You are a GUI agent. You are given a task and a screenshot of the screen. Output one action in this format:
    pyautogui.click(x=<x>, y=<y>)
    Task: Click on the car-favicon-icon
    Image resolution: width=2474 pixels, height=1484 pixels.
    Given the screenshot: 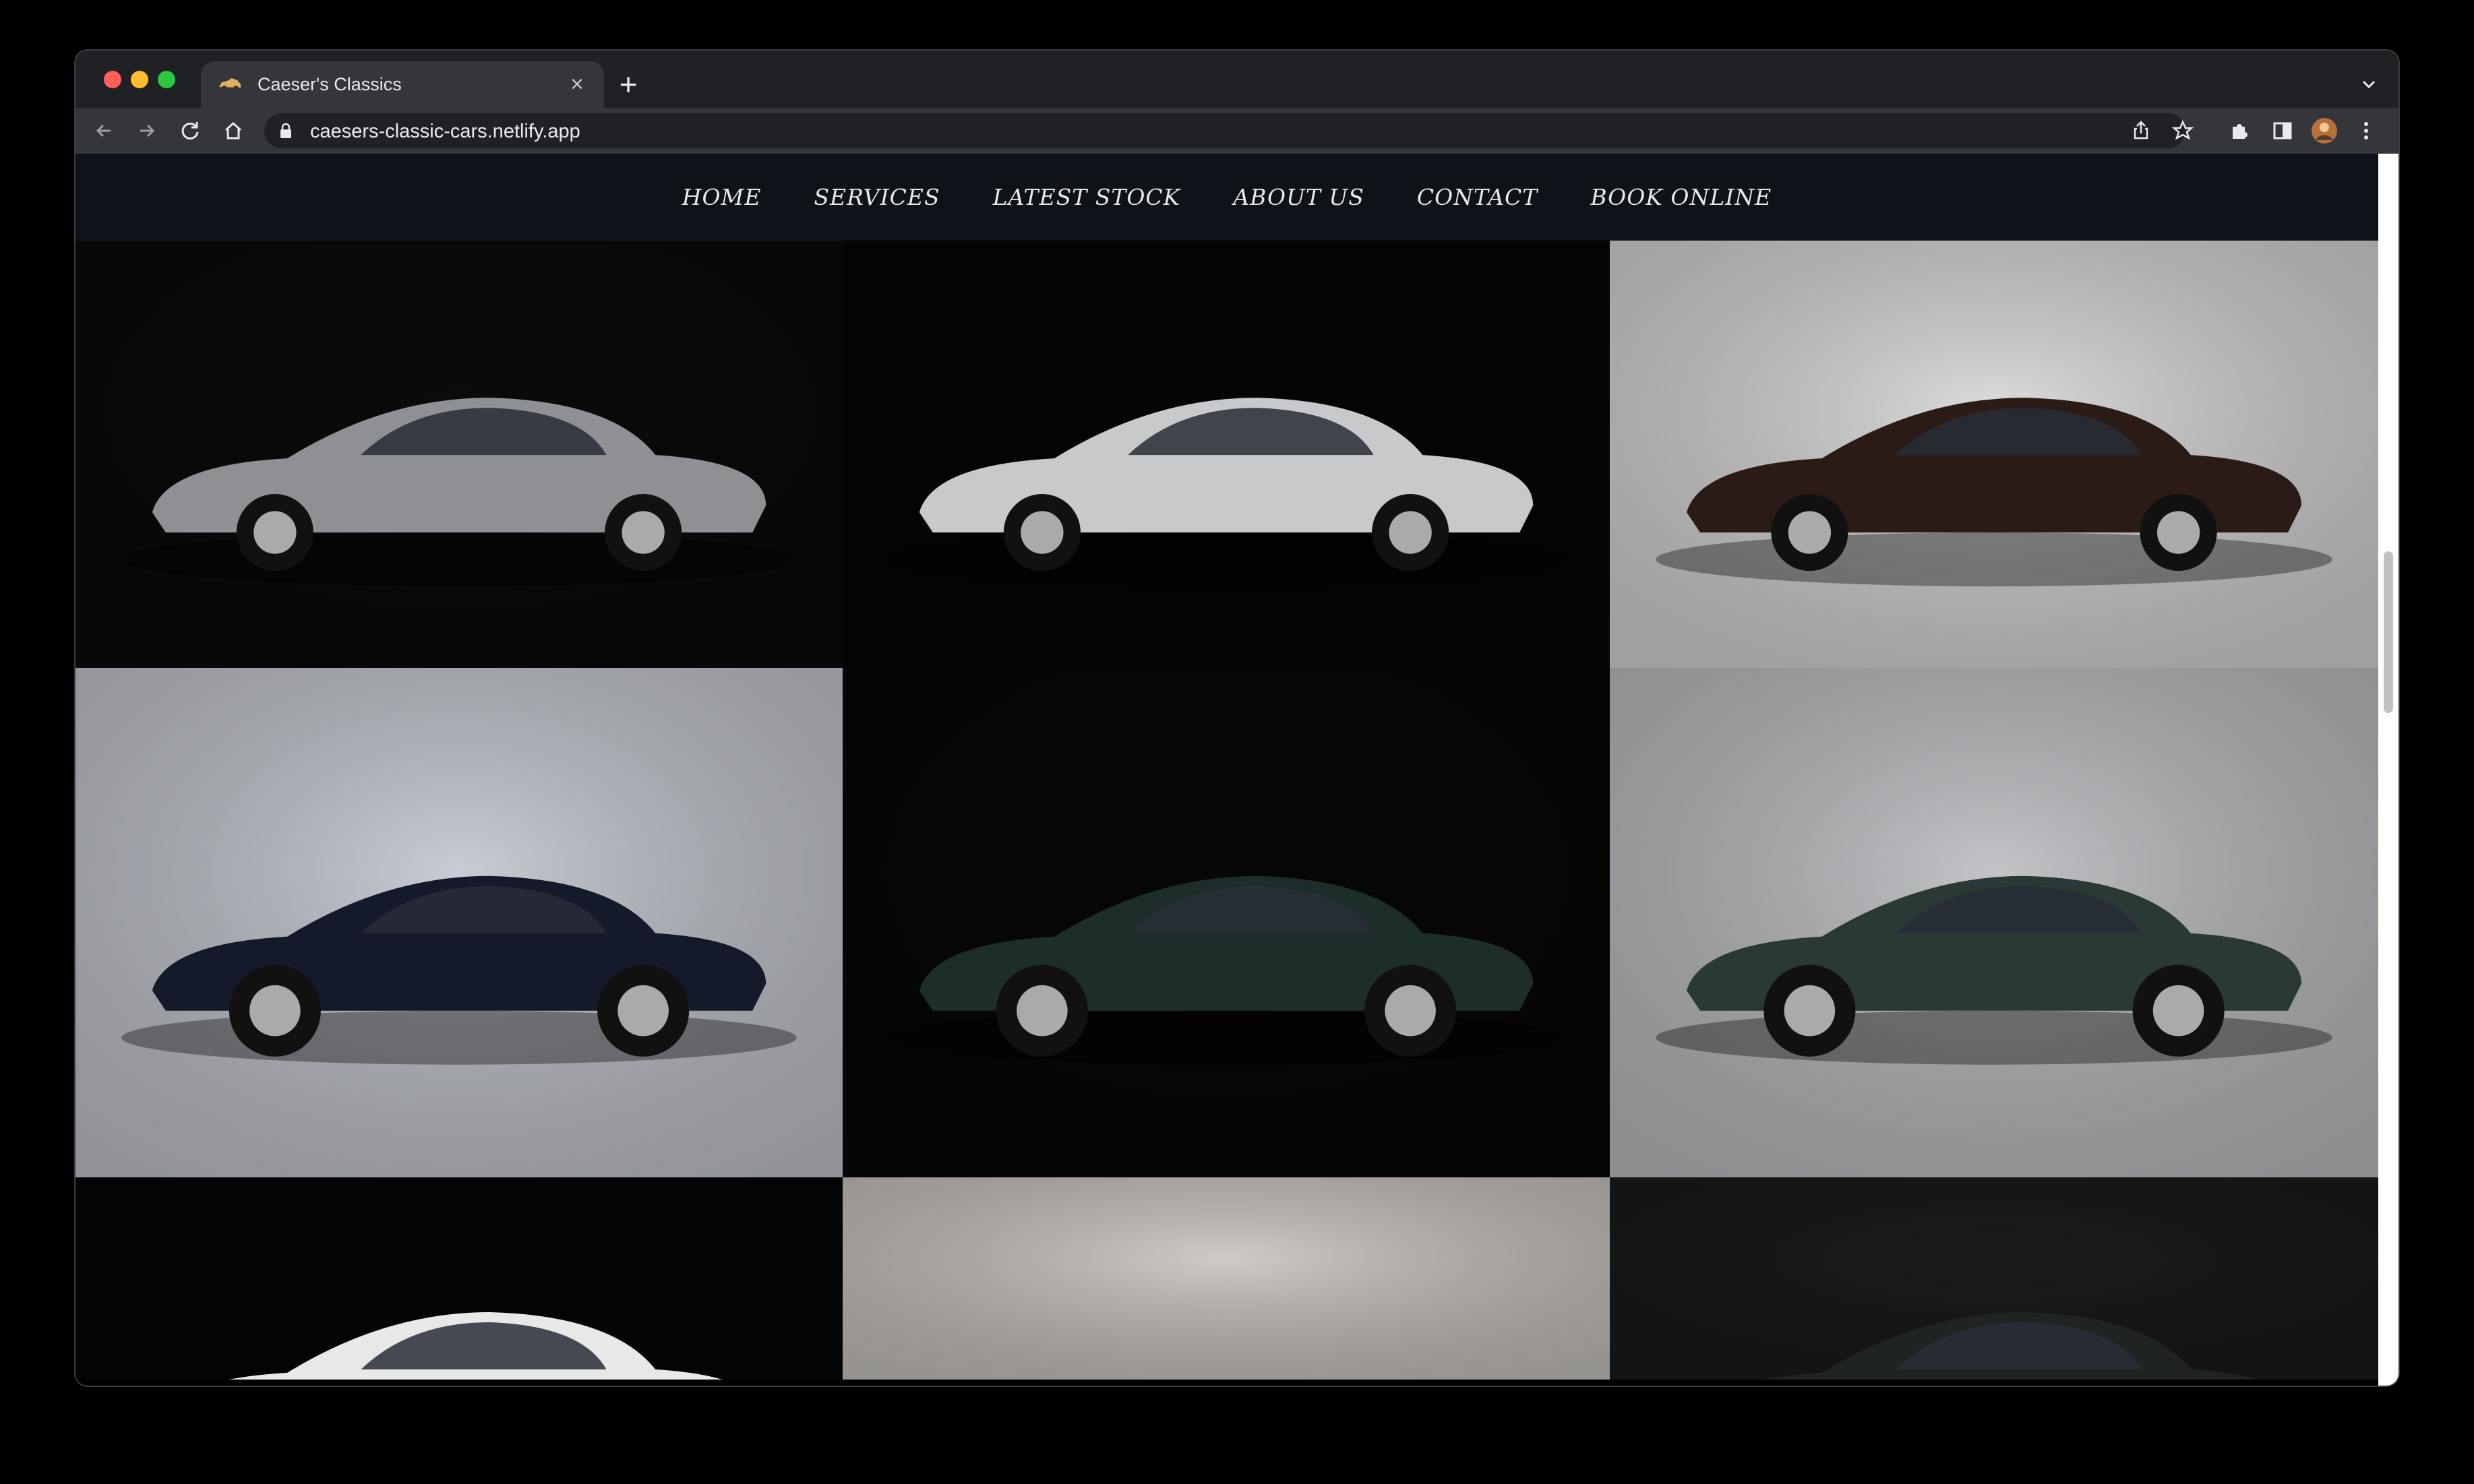 What is the action you would take?
    pyautogui.click(x=230, y=84)
    